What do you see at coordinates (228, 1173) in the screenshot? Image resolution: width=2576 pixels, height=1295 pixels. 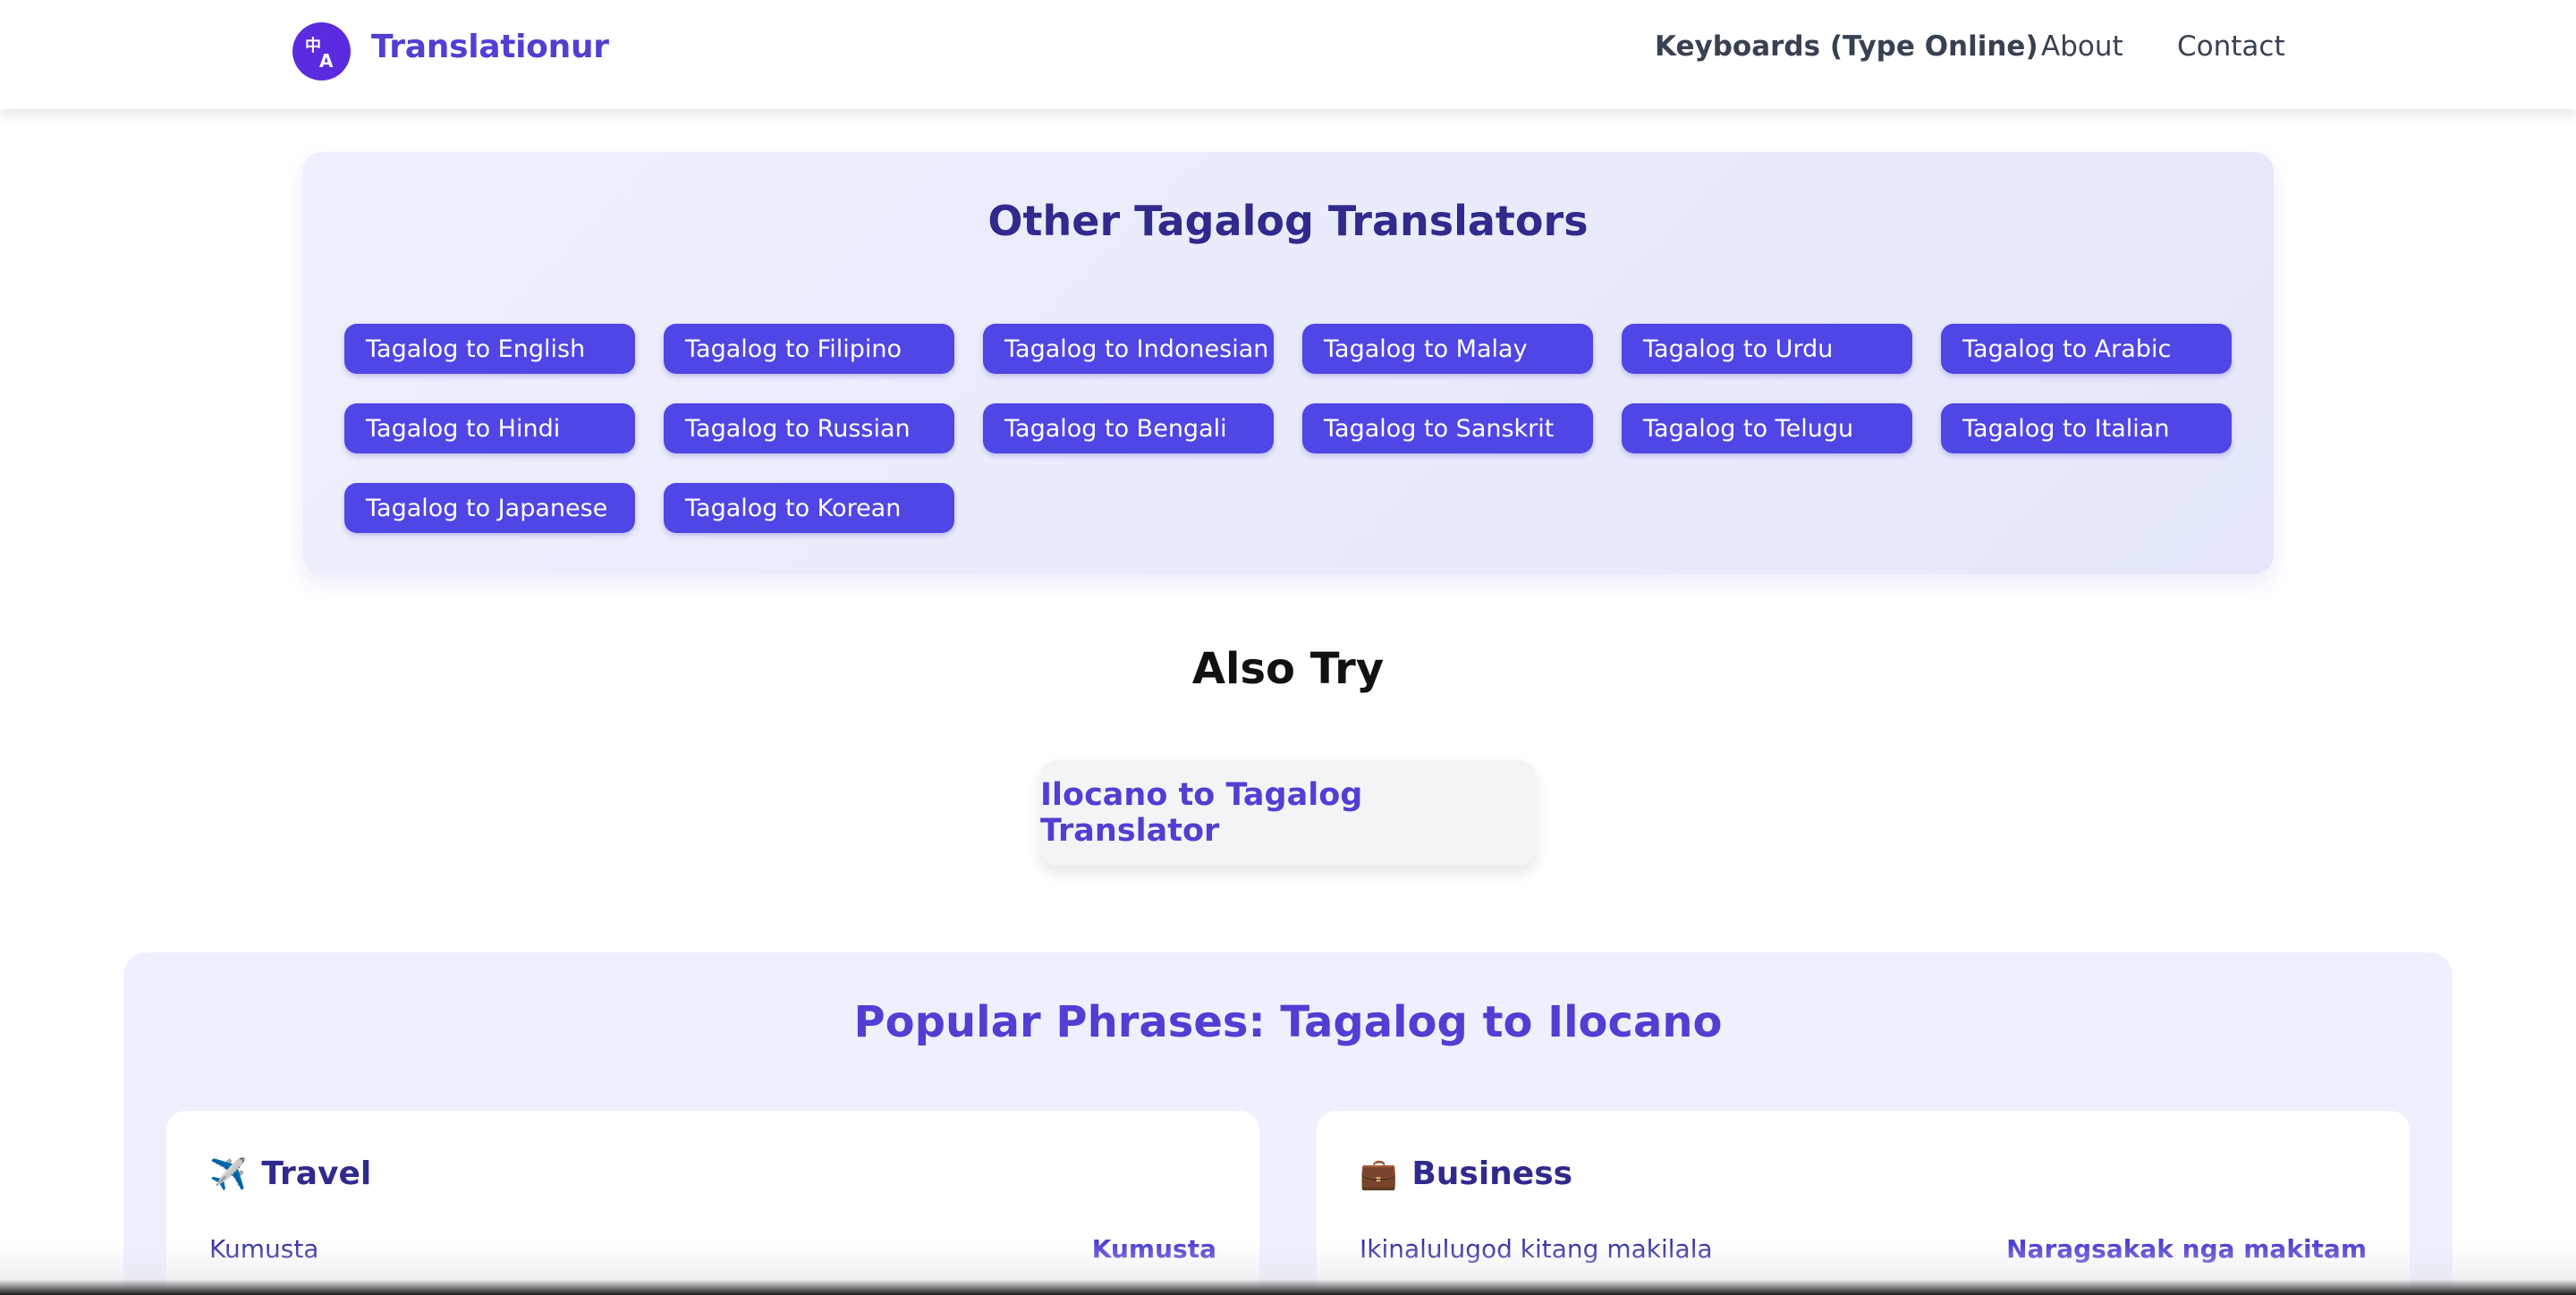 I see `airplane-icon: ✈️` at bounding box center [228, 1173].